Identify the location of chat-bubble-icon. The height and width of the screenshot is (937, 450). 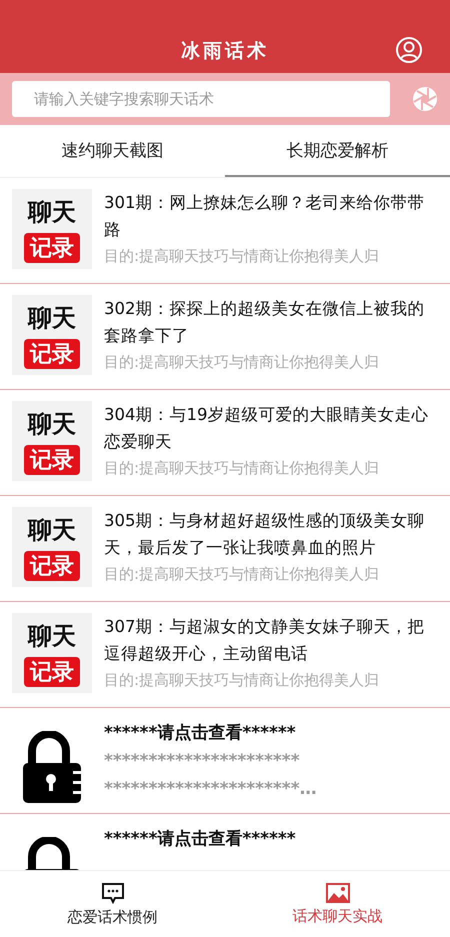
(112, 893).